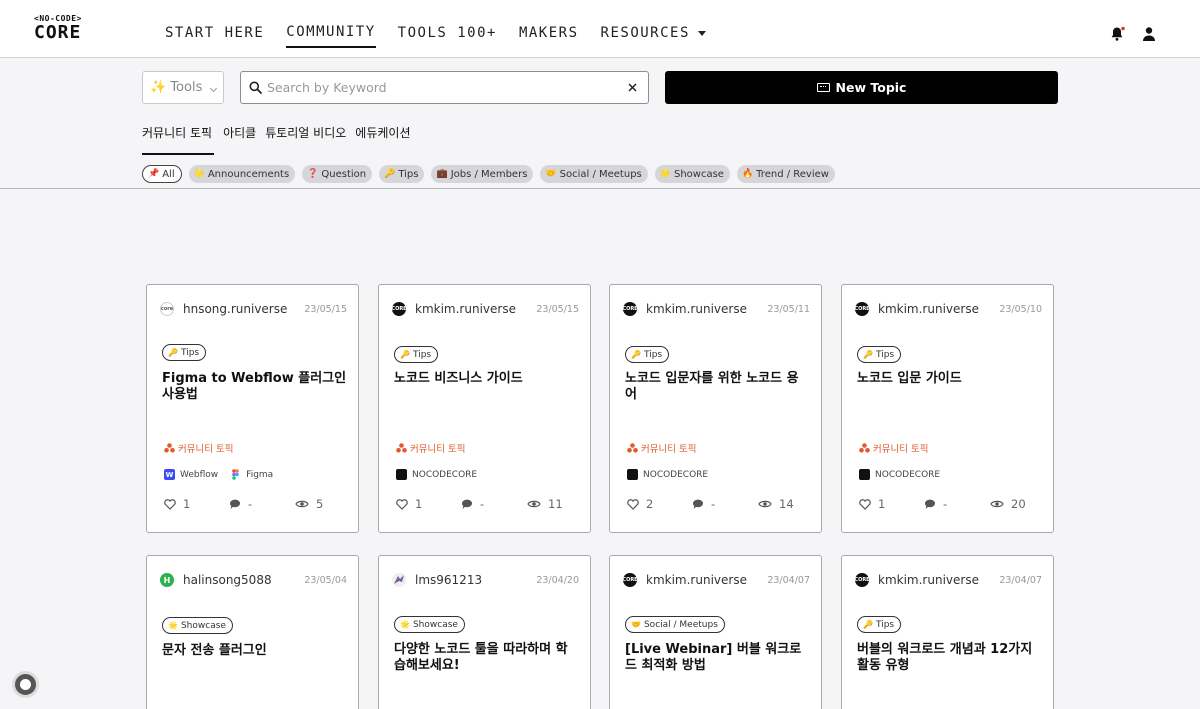 The height and width of the screenshot is (709, 1200). I want to click on search-box, so click(444, 87).